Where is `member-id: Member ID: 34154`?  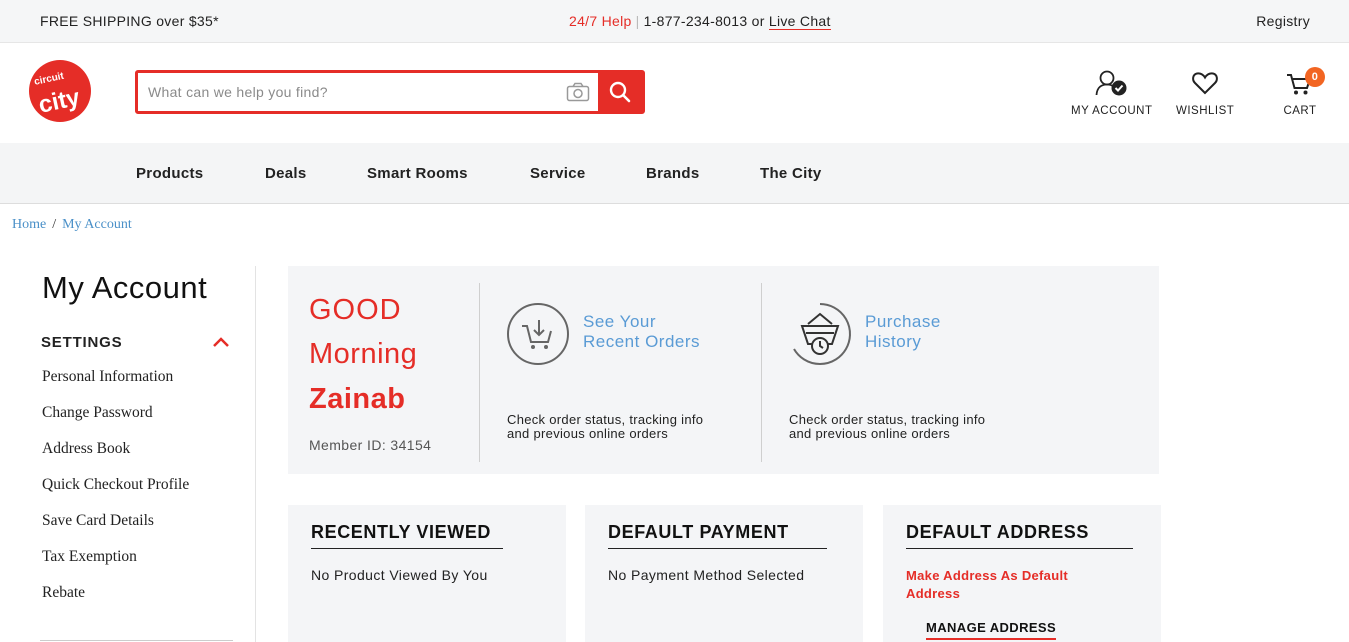 member-id: Member ID: 34154 is located at coordinates (370, 445).